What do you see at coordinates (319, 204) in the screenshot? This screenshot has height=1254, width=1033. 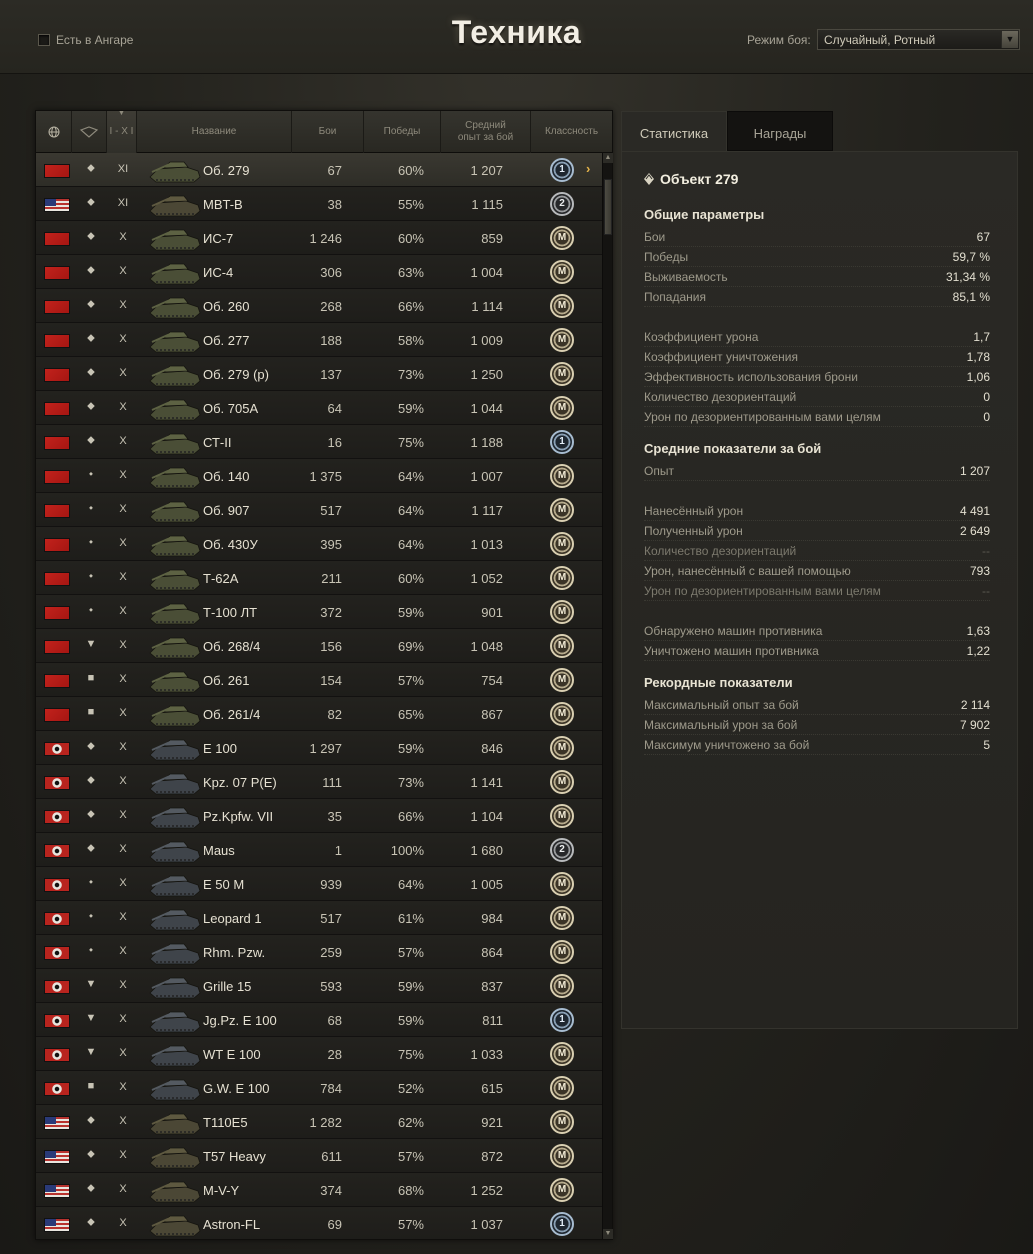 I see `table-row: ⬥ XI MBT-B 38 55% 1 115 2` at bounding box center [319, 204].